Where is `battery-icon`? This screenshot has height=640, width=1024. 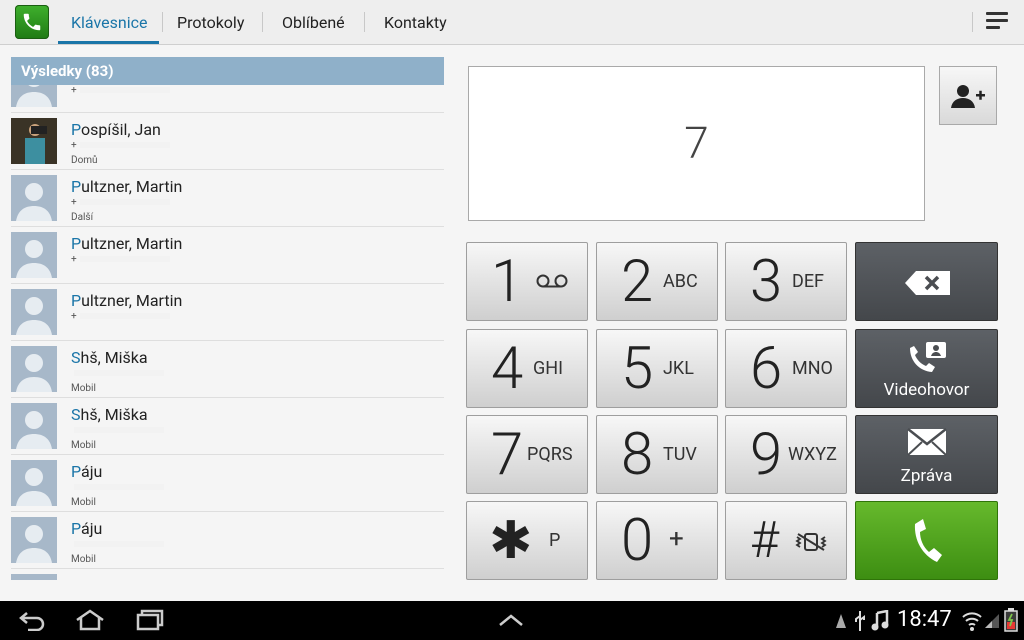 battery-icon is located at coordinates (1011, 620).